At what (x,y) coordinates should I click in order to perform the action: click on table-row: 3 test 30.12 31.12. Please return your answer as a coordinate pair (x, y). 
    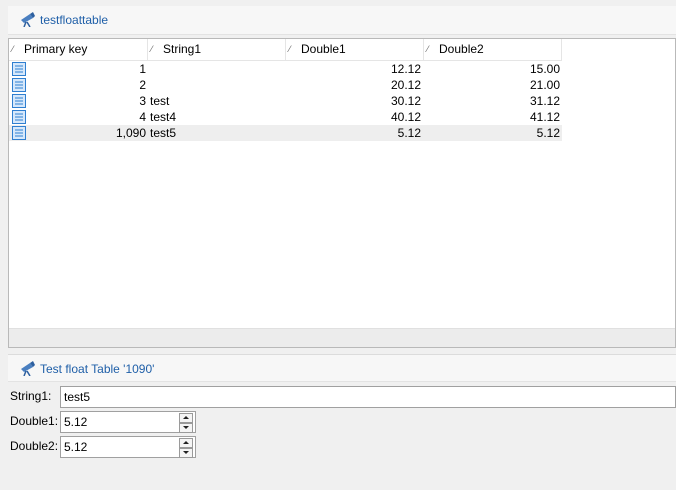
    Looking at the image, I should click on (285, 101).